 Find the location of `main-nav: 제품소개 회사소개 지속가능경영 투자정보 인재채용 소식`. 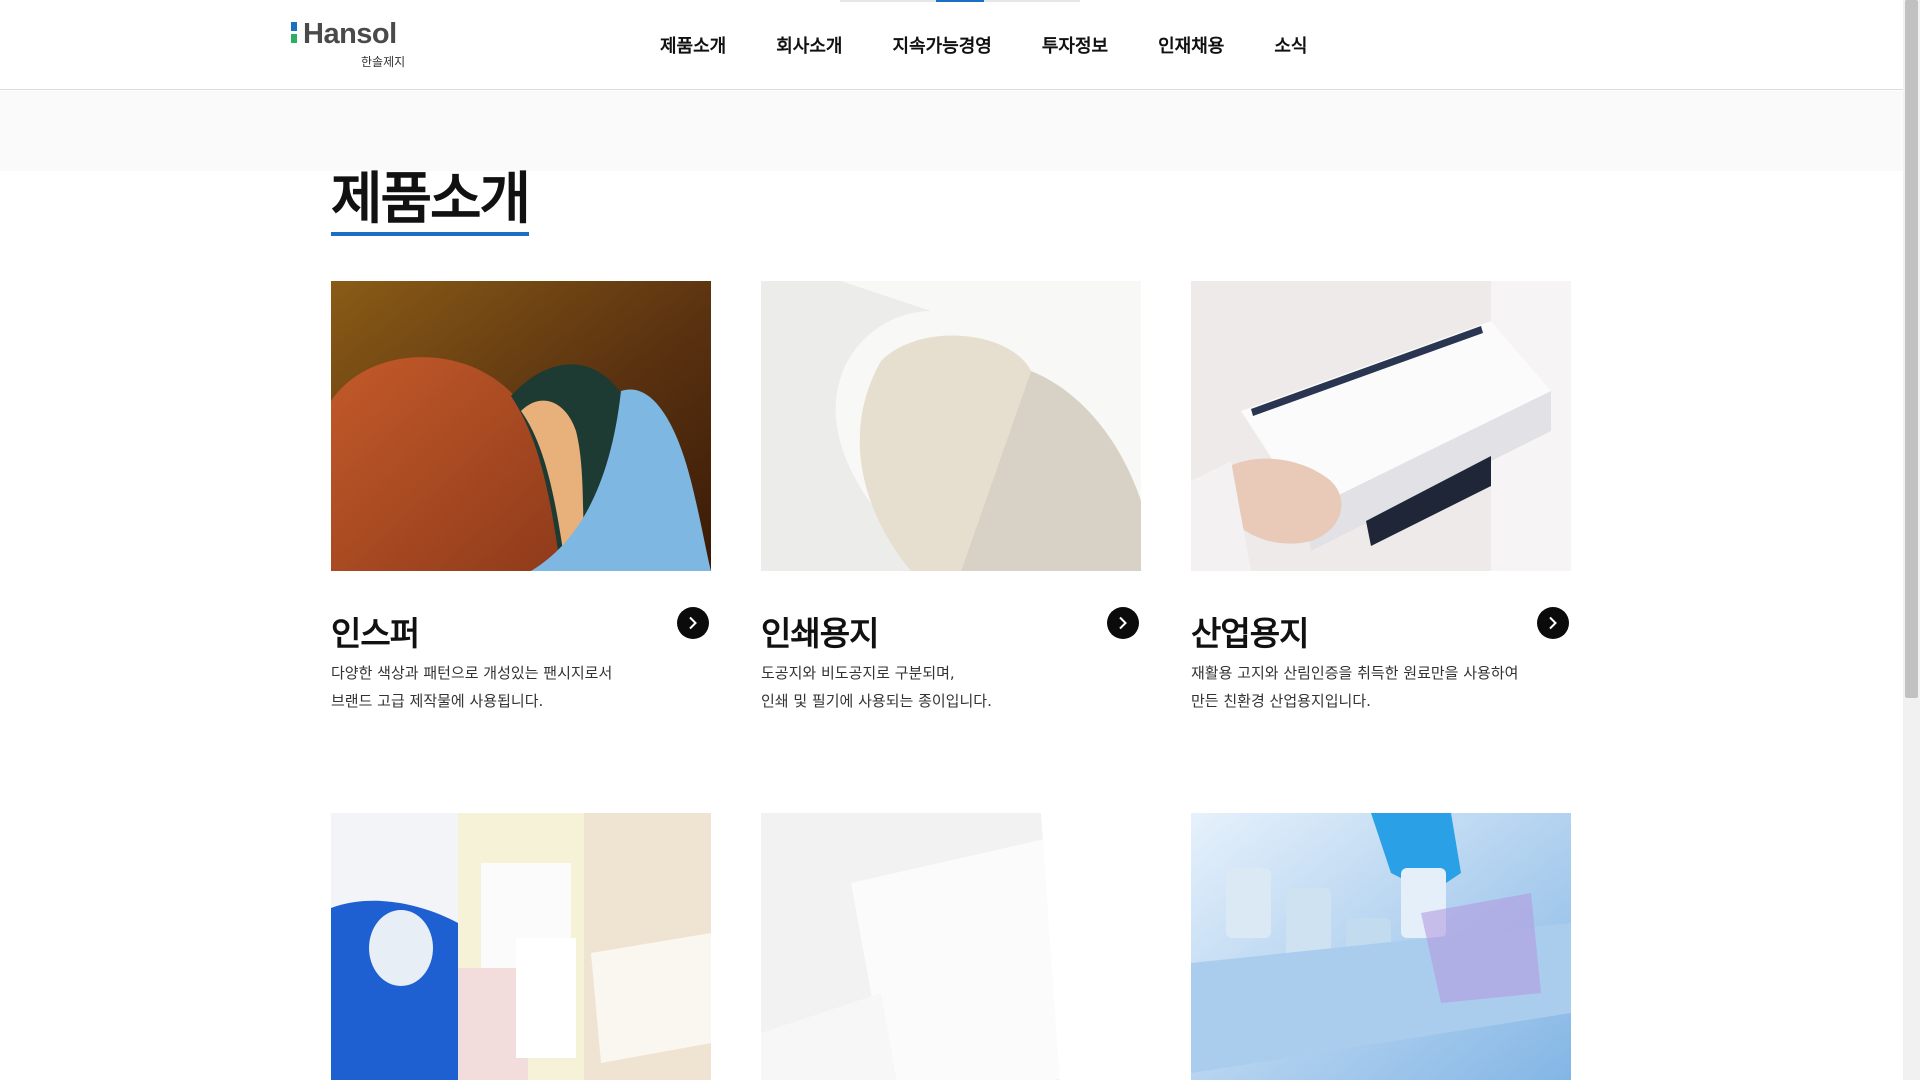

main-nav: 제품소개 회사소개 지속가능경영 투자정보 인재채용 소식 is located at coordinates (983, 45).